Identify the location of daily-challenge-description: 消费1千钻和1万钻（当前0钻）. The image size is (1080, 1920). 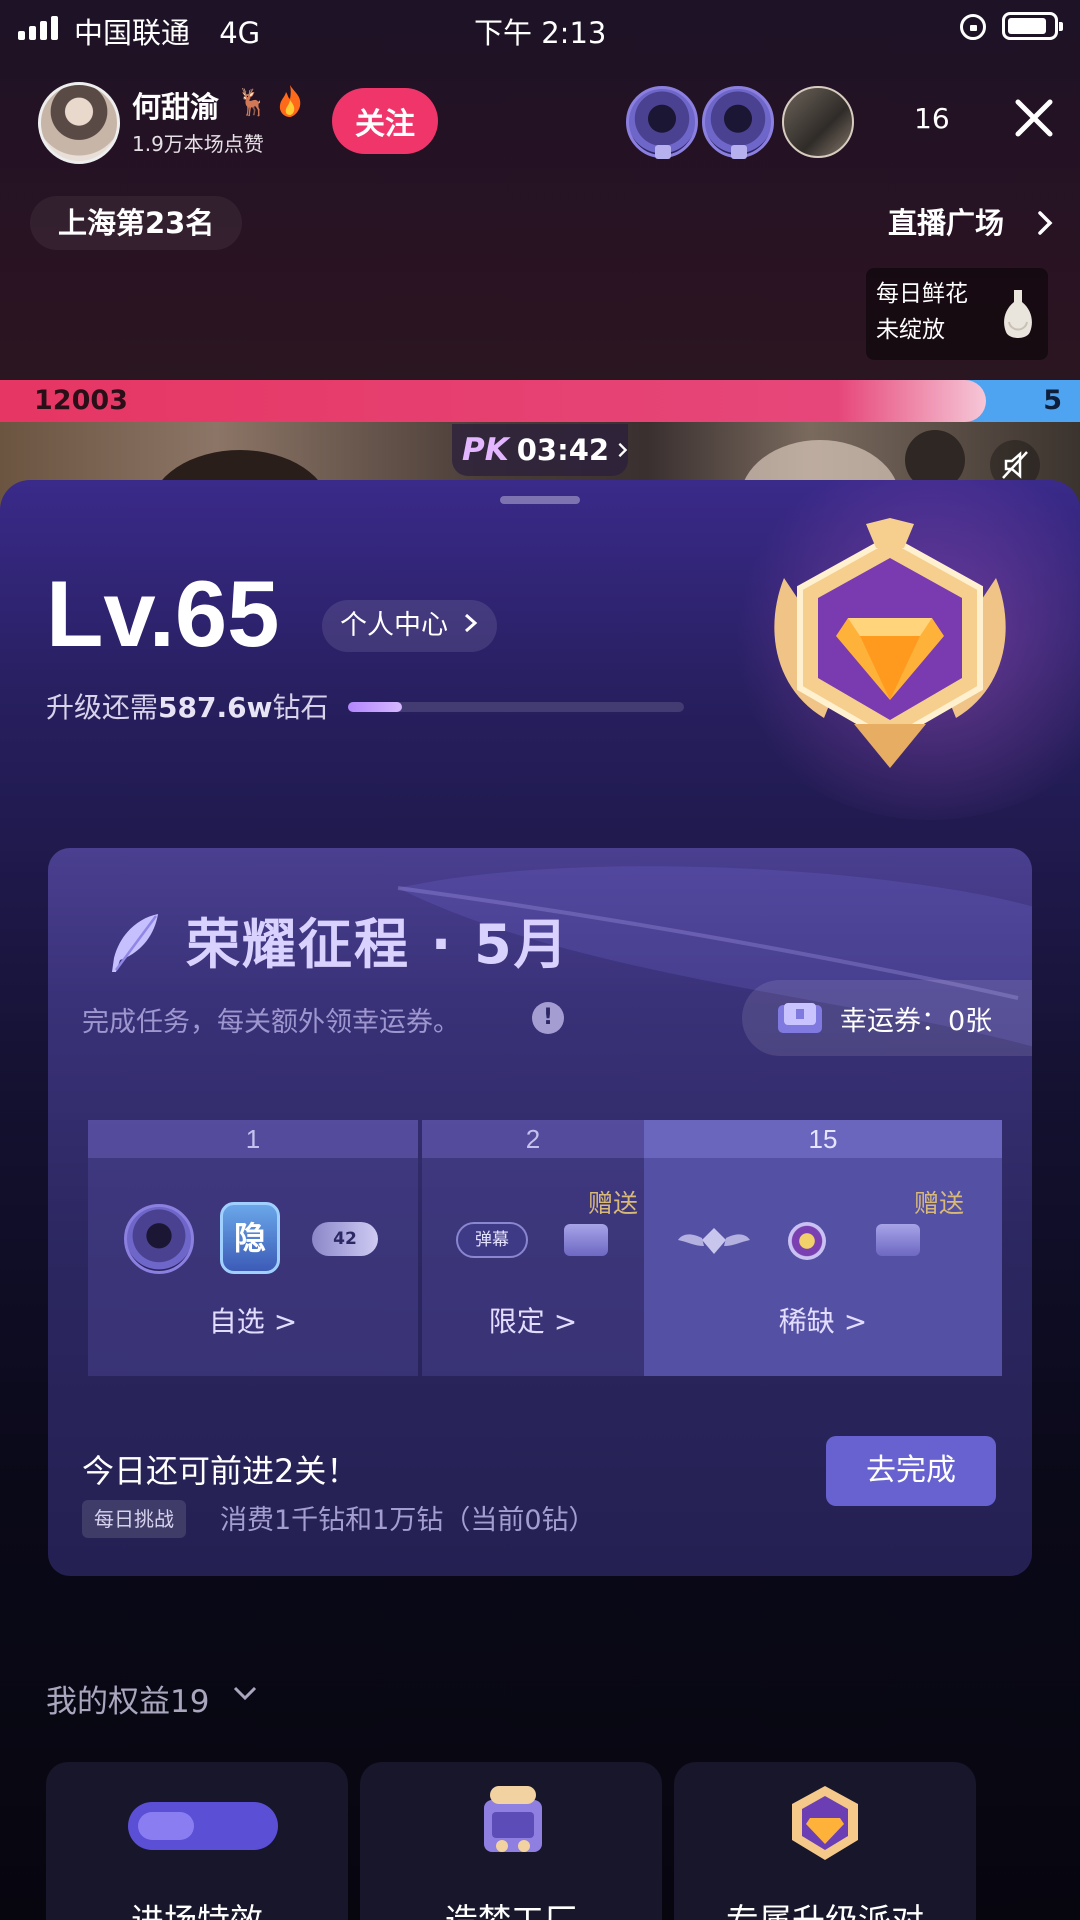
(408, 1520).